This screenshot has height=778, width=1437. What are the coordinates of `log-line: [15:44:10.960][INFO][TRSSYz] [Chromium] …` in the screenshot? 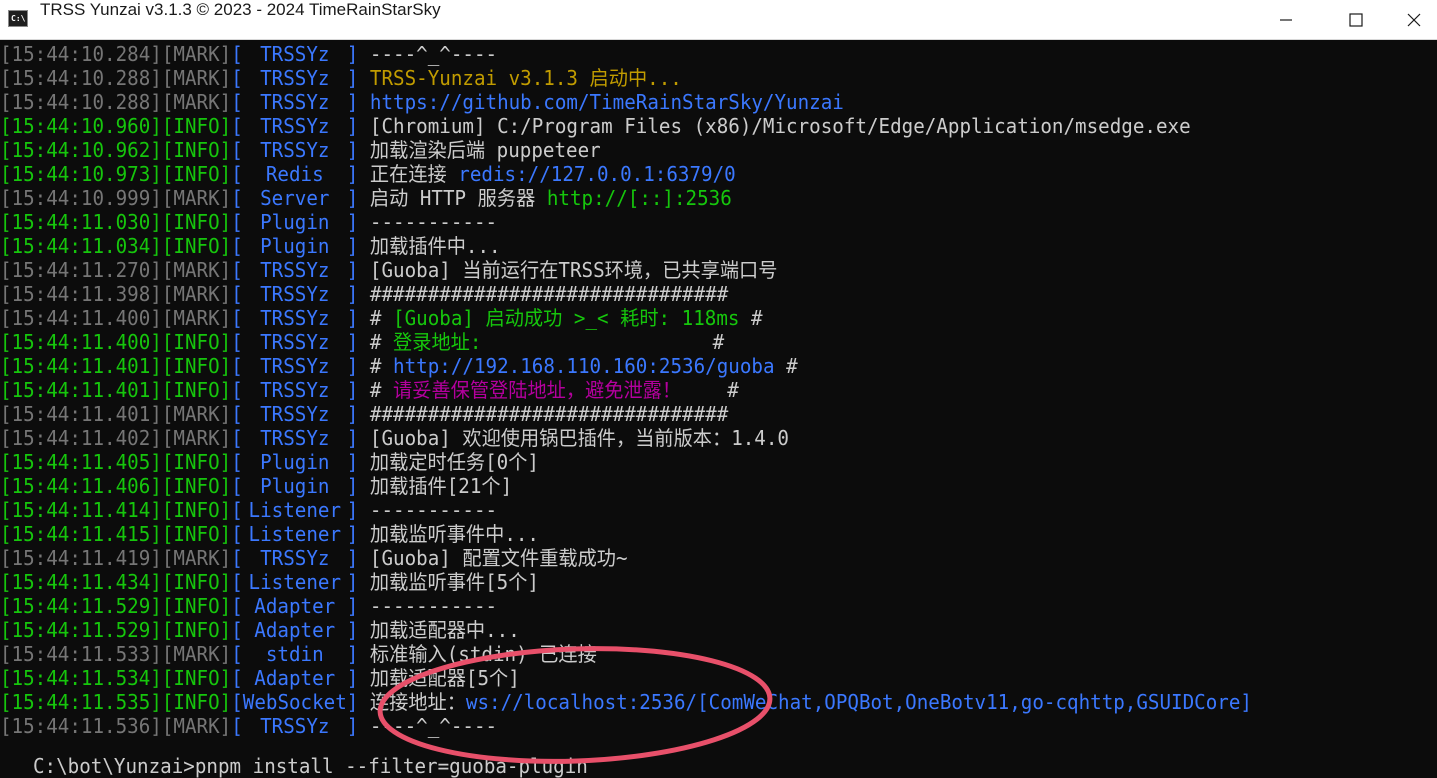 It's located at (595, 126).